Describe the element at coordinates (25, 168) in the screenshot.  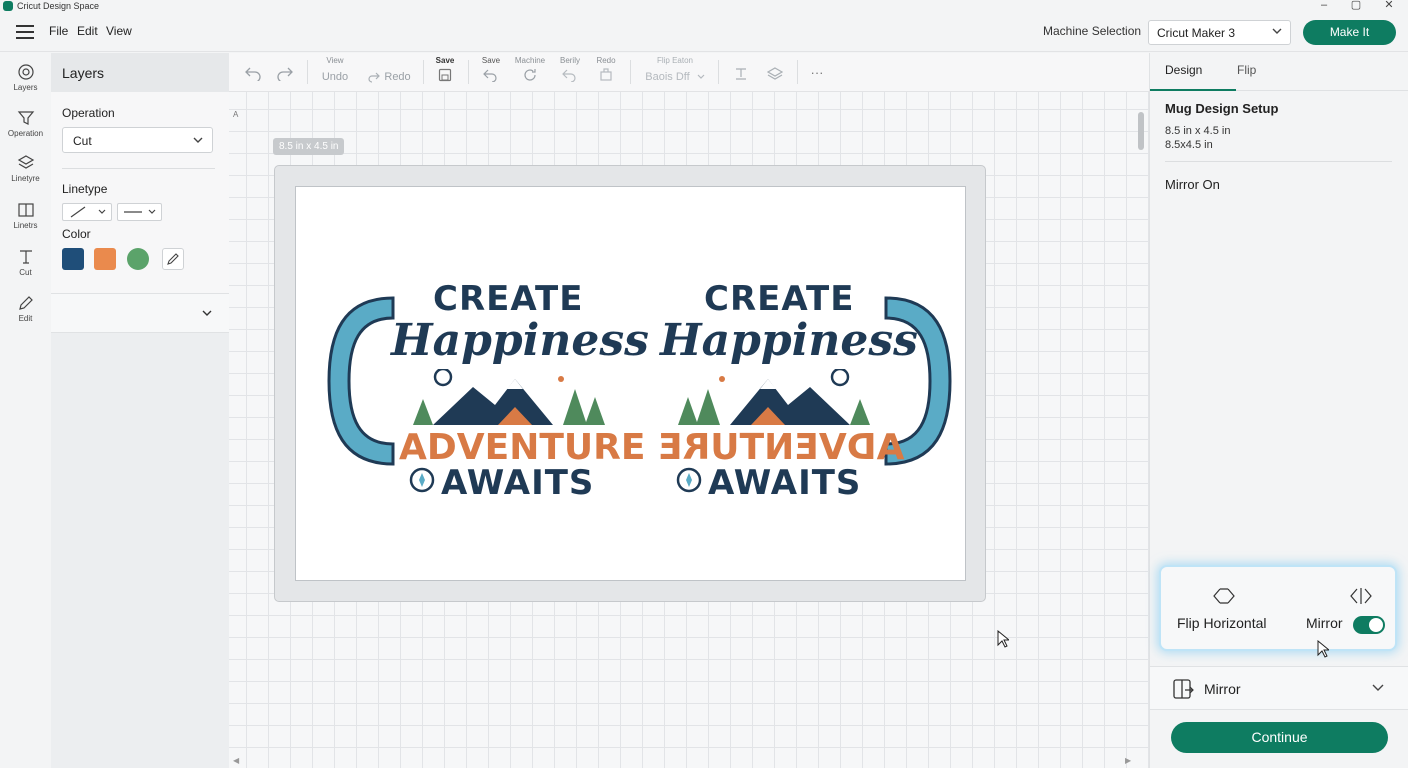
I see `rail-linetype: Linetyre` at that location.